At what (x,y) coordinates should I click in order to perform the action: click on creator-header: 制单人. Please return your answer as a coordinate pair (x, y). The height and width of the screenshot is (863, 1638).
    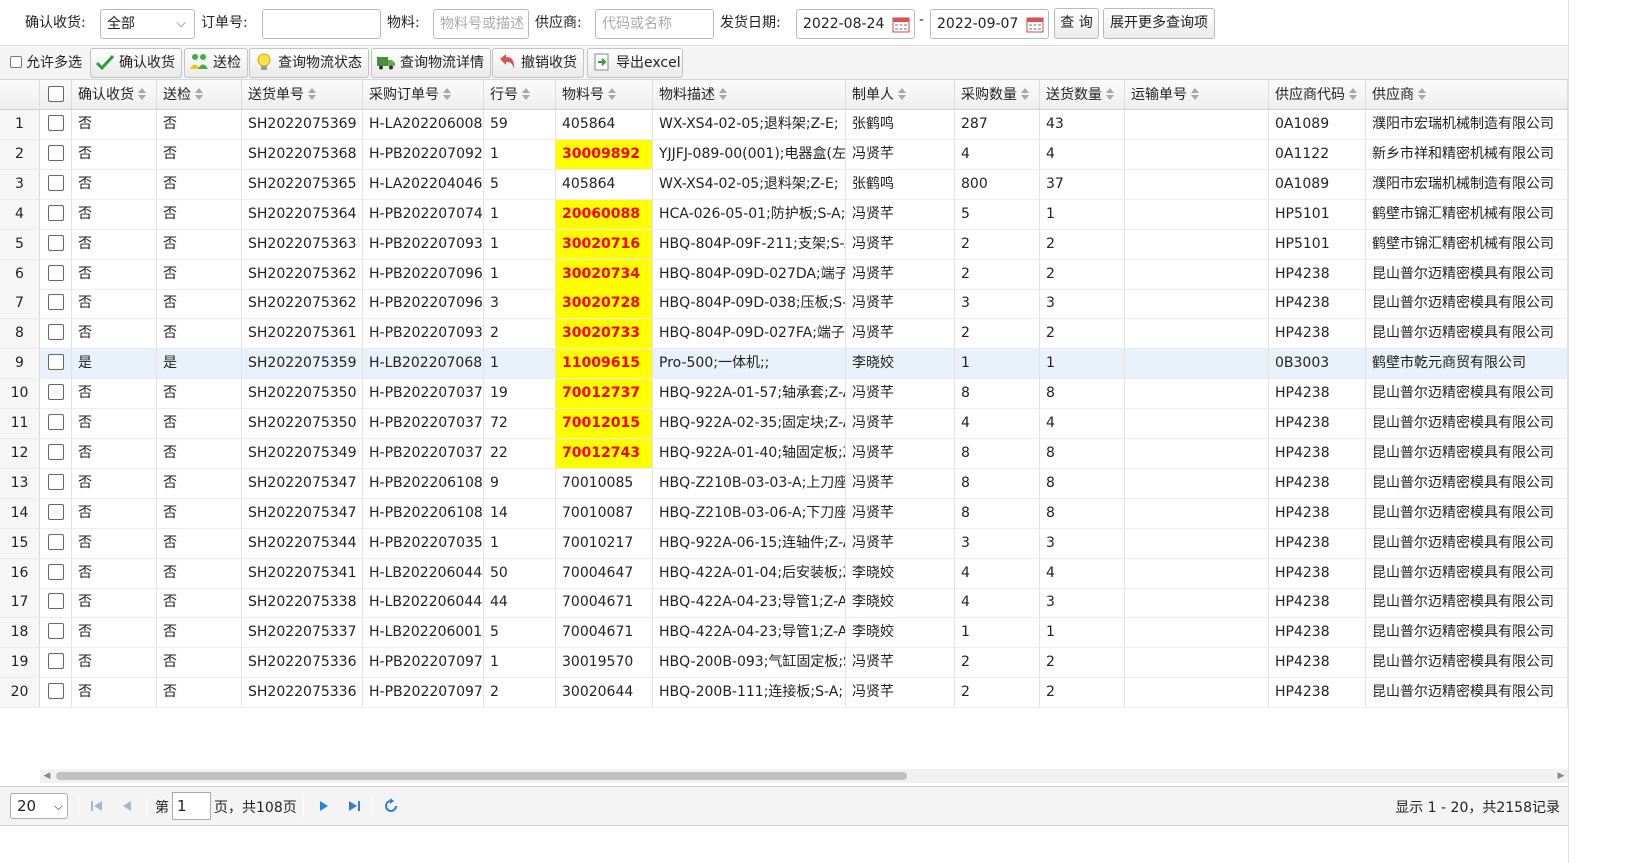
    Looking at the image, I should click on (900, 95).